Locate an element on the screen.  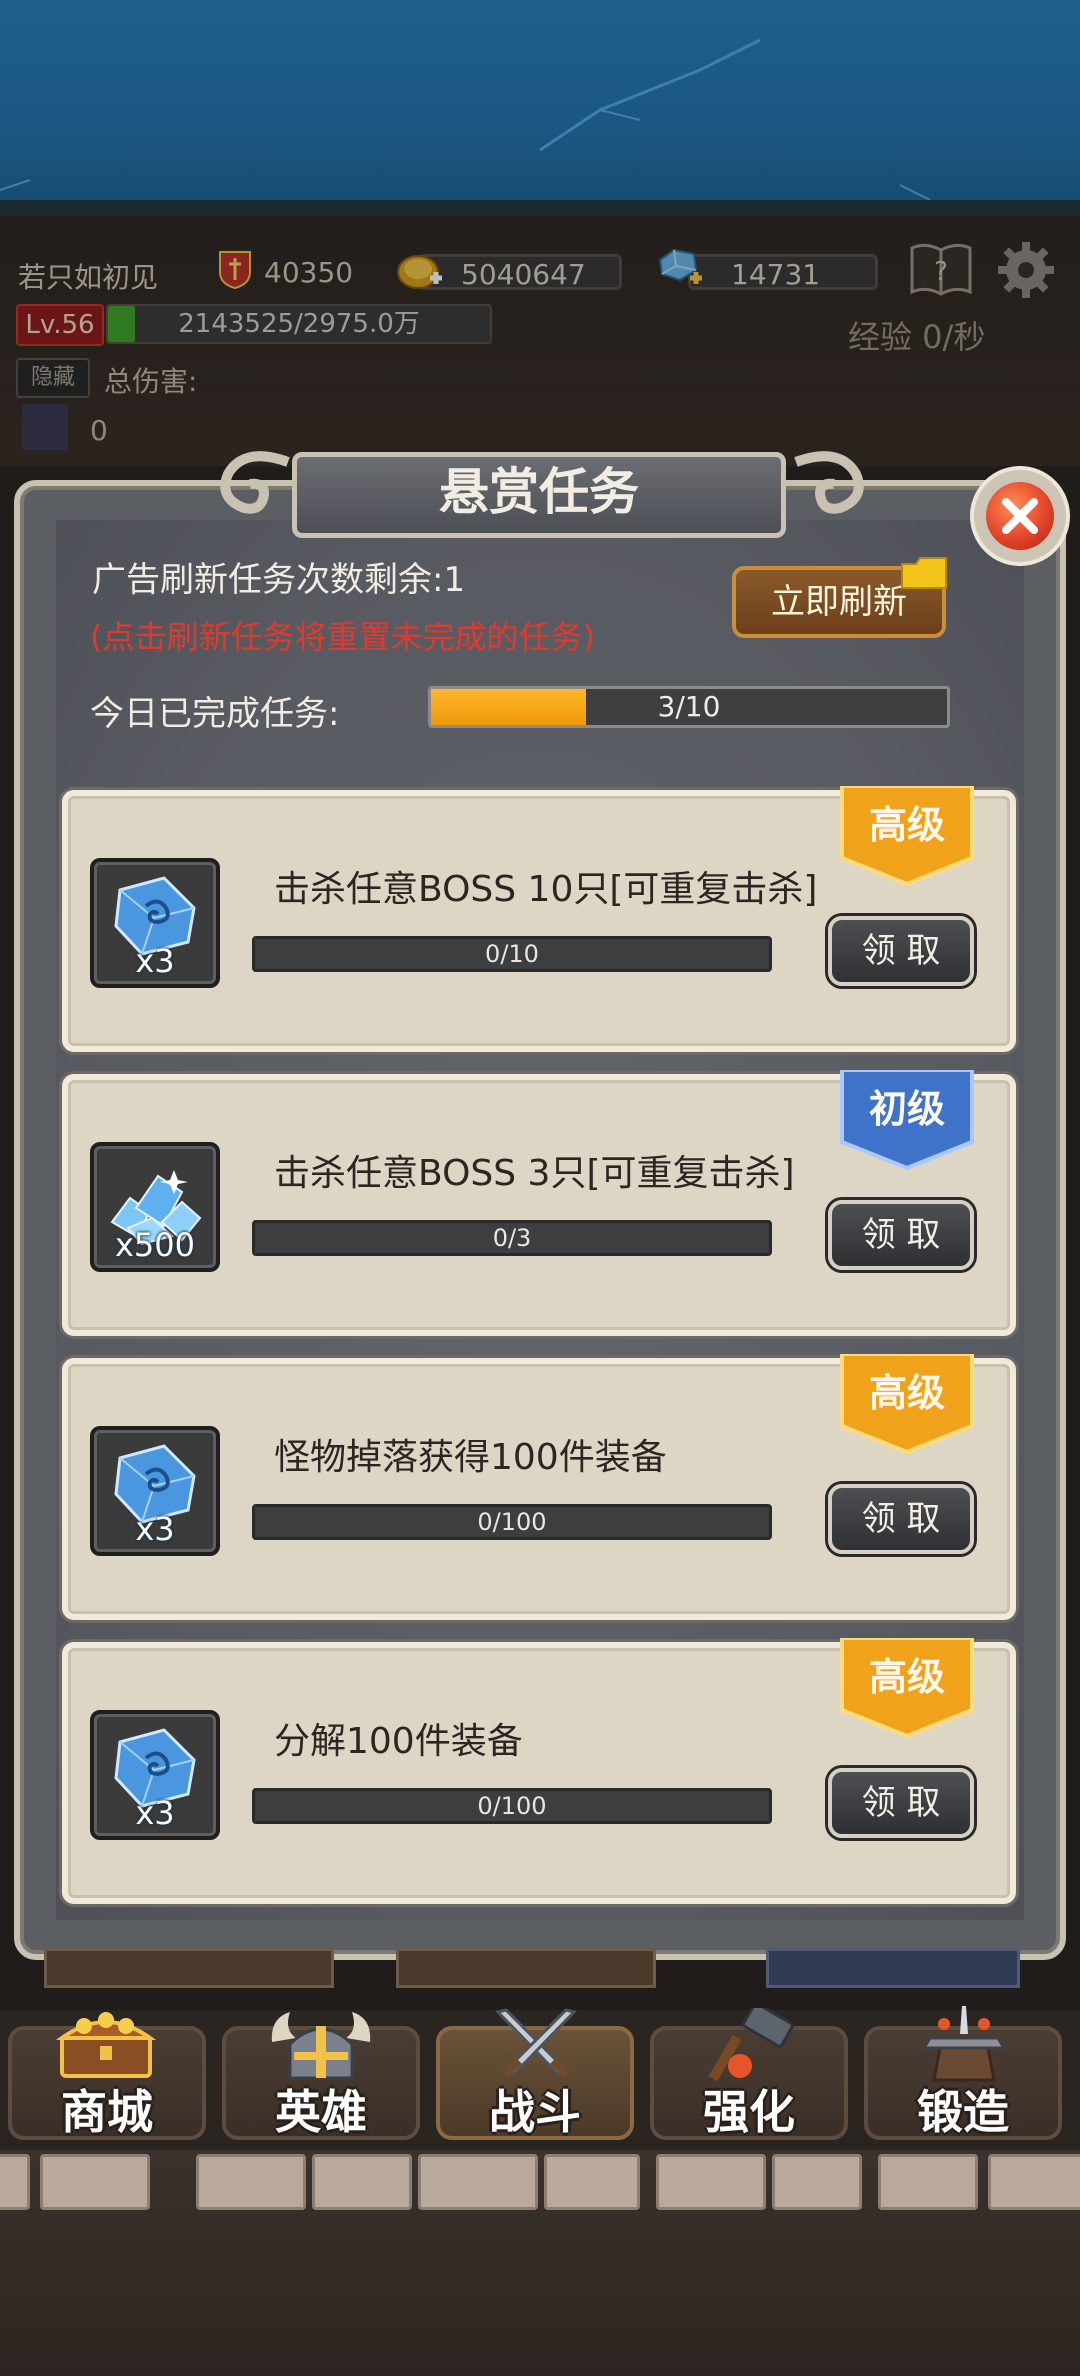
task-card: x3 怪物掉落获得100件装备 0/100 领 取 高级 is located at coordinates (539, 1487).